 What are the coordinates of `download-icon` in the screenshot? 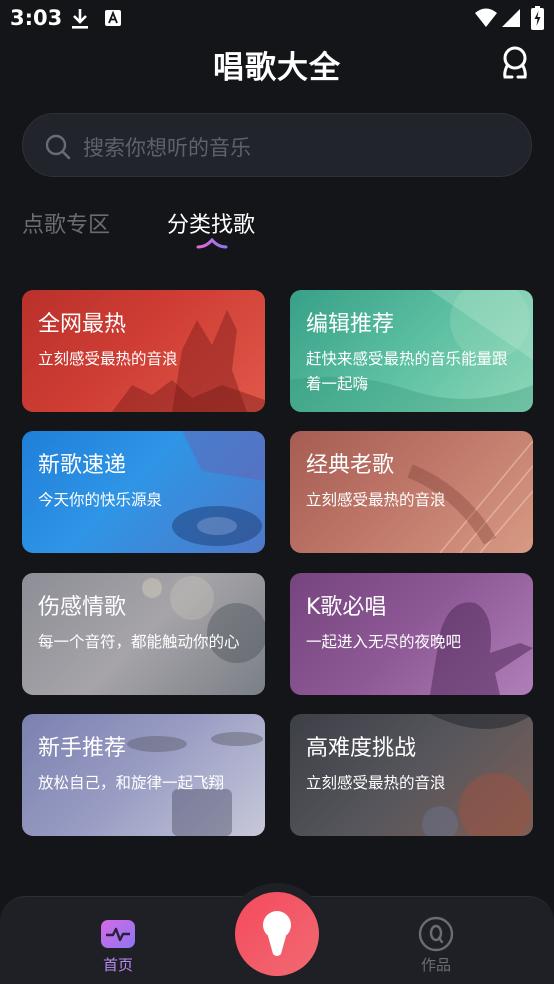 It's located at (80, 19).